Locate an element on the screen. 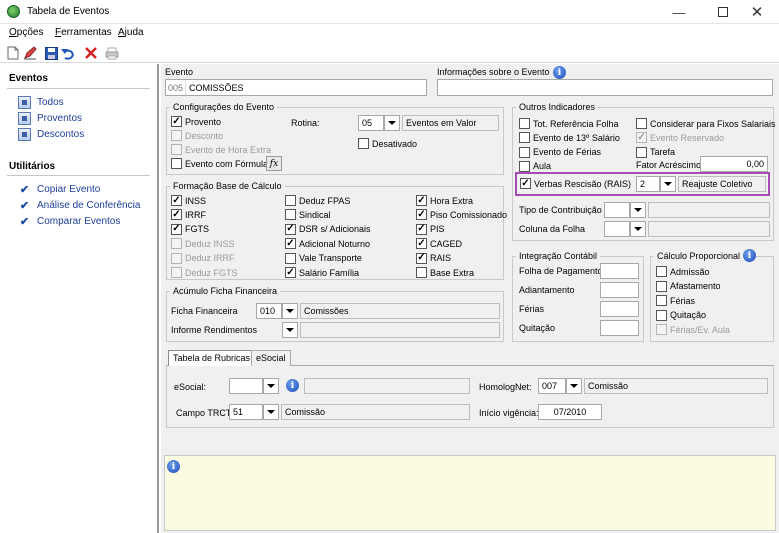  informe-label: Informe Rendimentos is located at coordinates (214, 330).